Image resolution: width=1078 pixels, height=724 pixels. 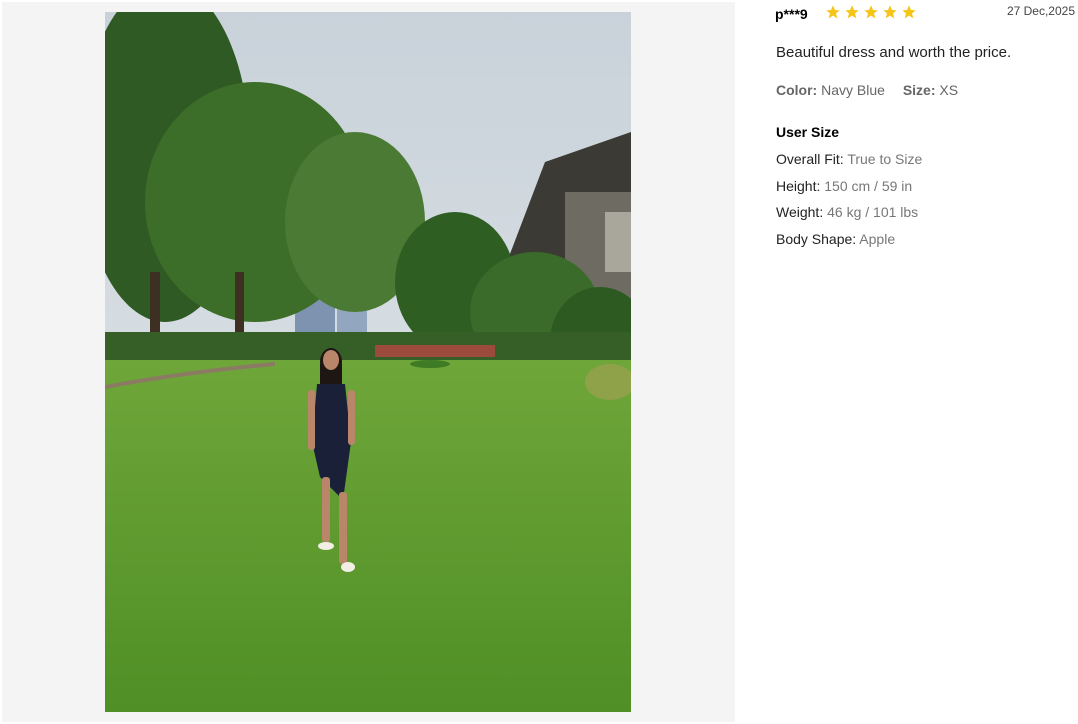 I want to click on body-shape-value: Apple, so click(x=877, y=239).